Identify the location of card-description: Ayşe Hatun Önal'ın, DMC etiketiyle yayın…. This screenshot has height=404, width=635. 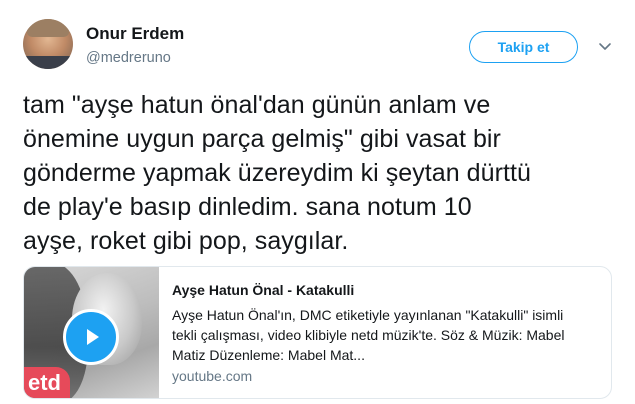
(386, 335).